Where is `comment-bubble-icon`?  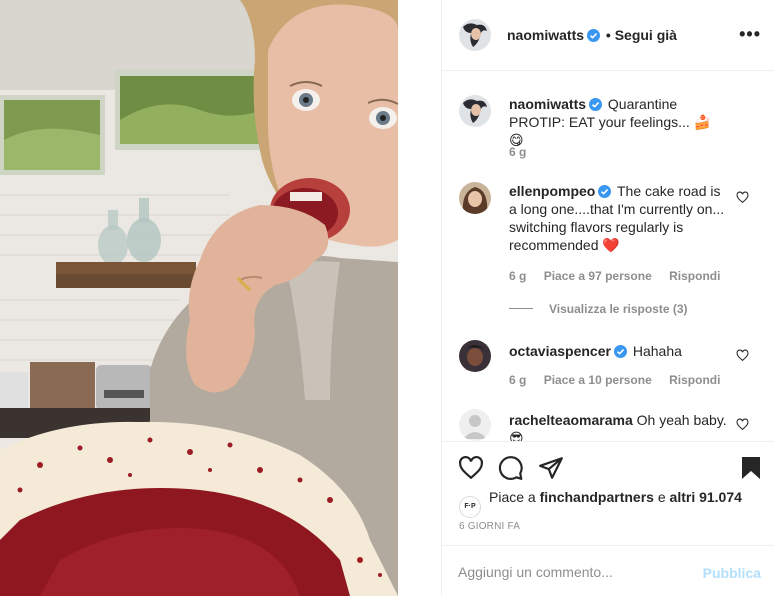
comment-bubble-icon is located at coordinates (511, 468).